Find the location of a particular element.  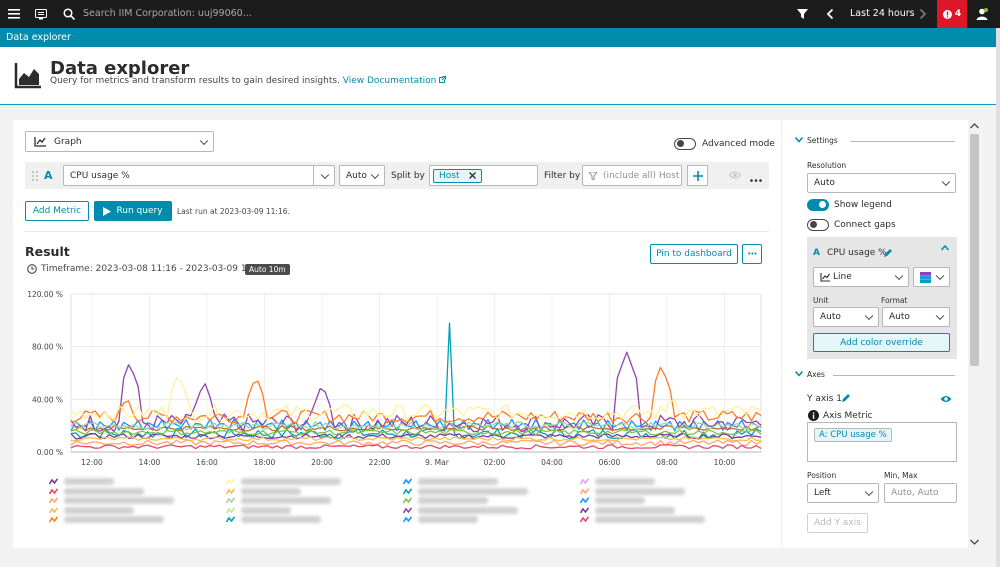

split-by-chip: Host is located at coordinates (457, 175).